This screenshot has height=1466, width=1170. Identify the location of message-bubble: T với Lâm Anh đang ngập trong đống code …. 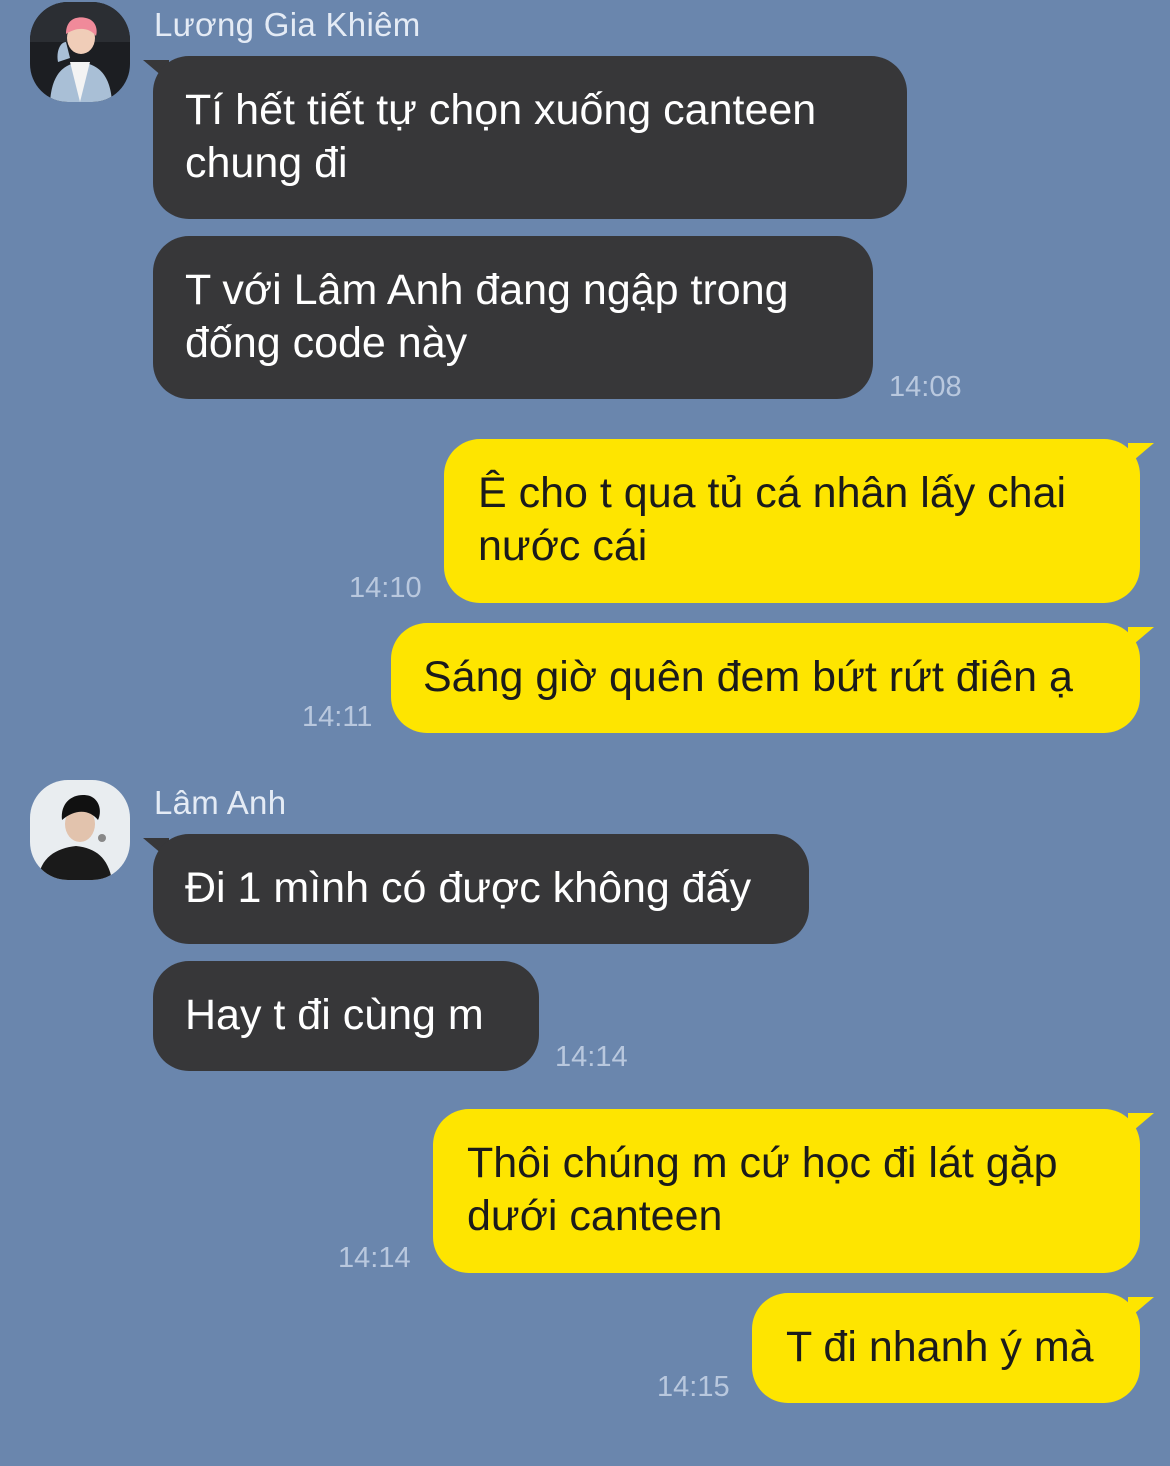
(513, 317).